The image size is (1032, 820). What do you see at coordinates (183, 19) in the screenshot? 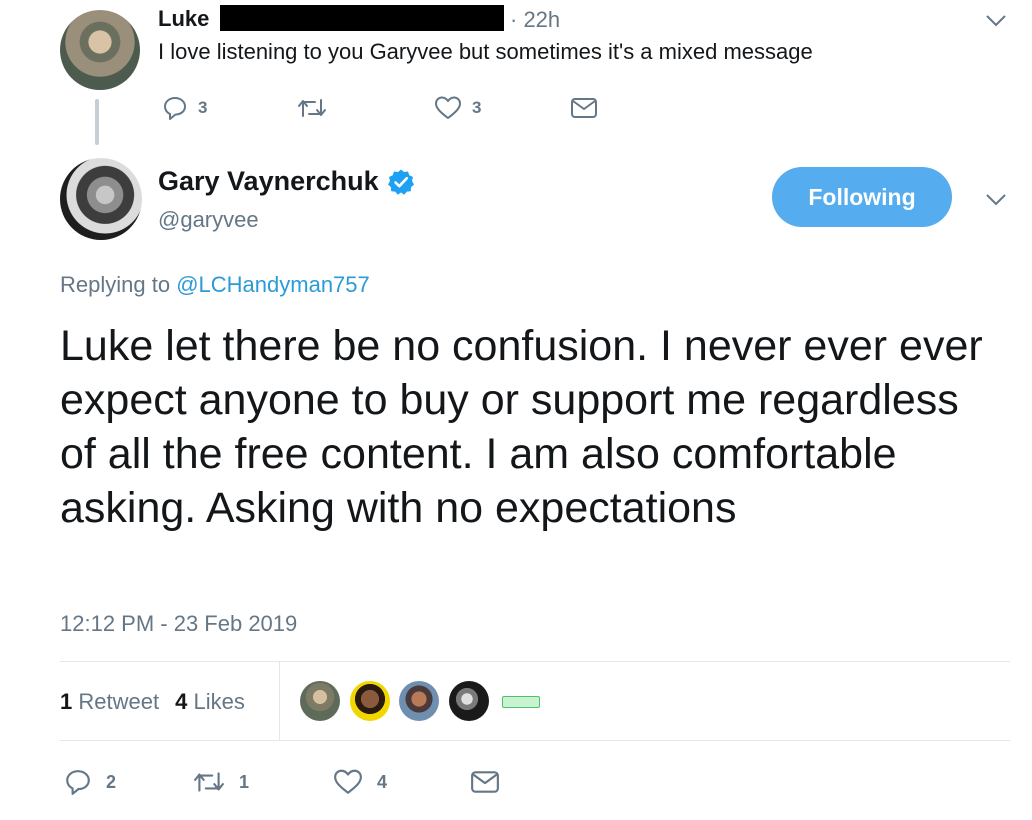
I see `parent-author-name: Luke` at bounding box center [183, 19].